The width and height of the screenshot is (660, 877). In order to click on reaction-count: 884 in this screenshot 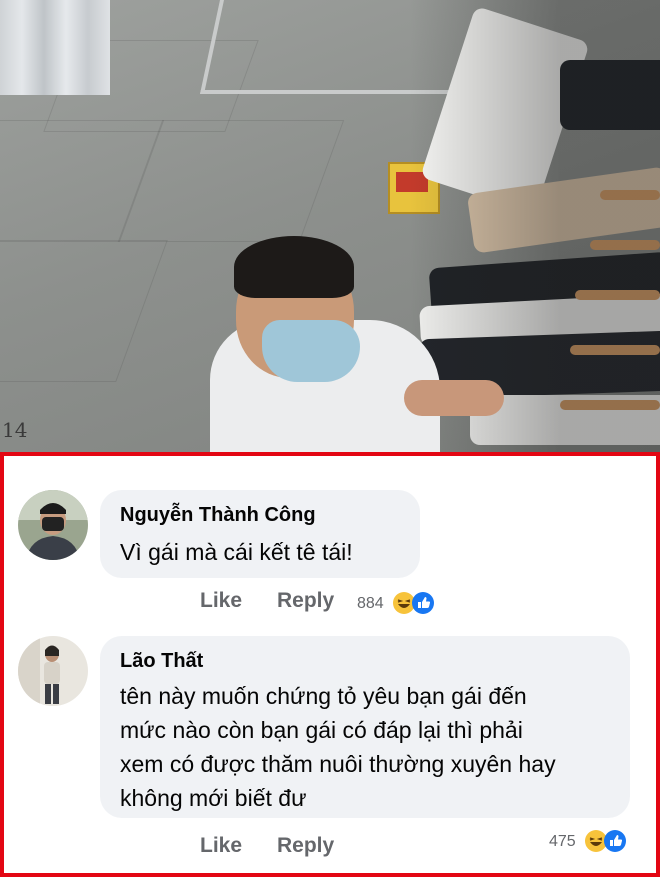, I will do `click(370, 604)`.